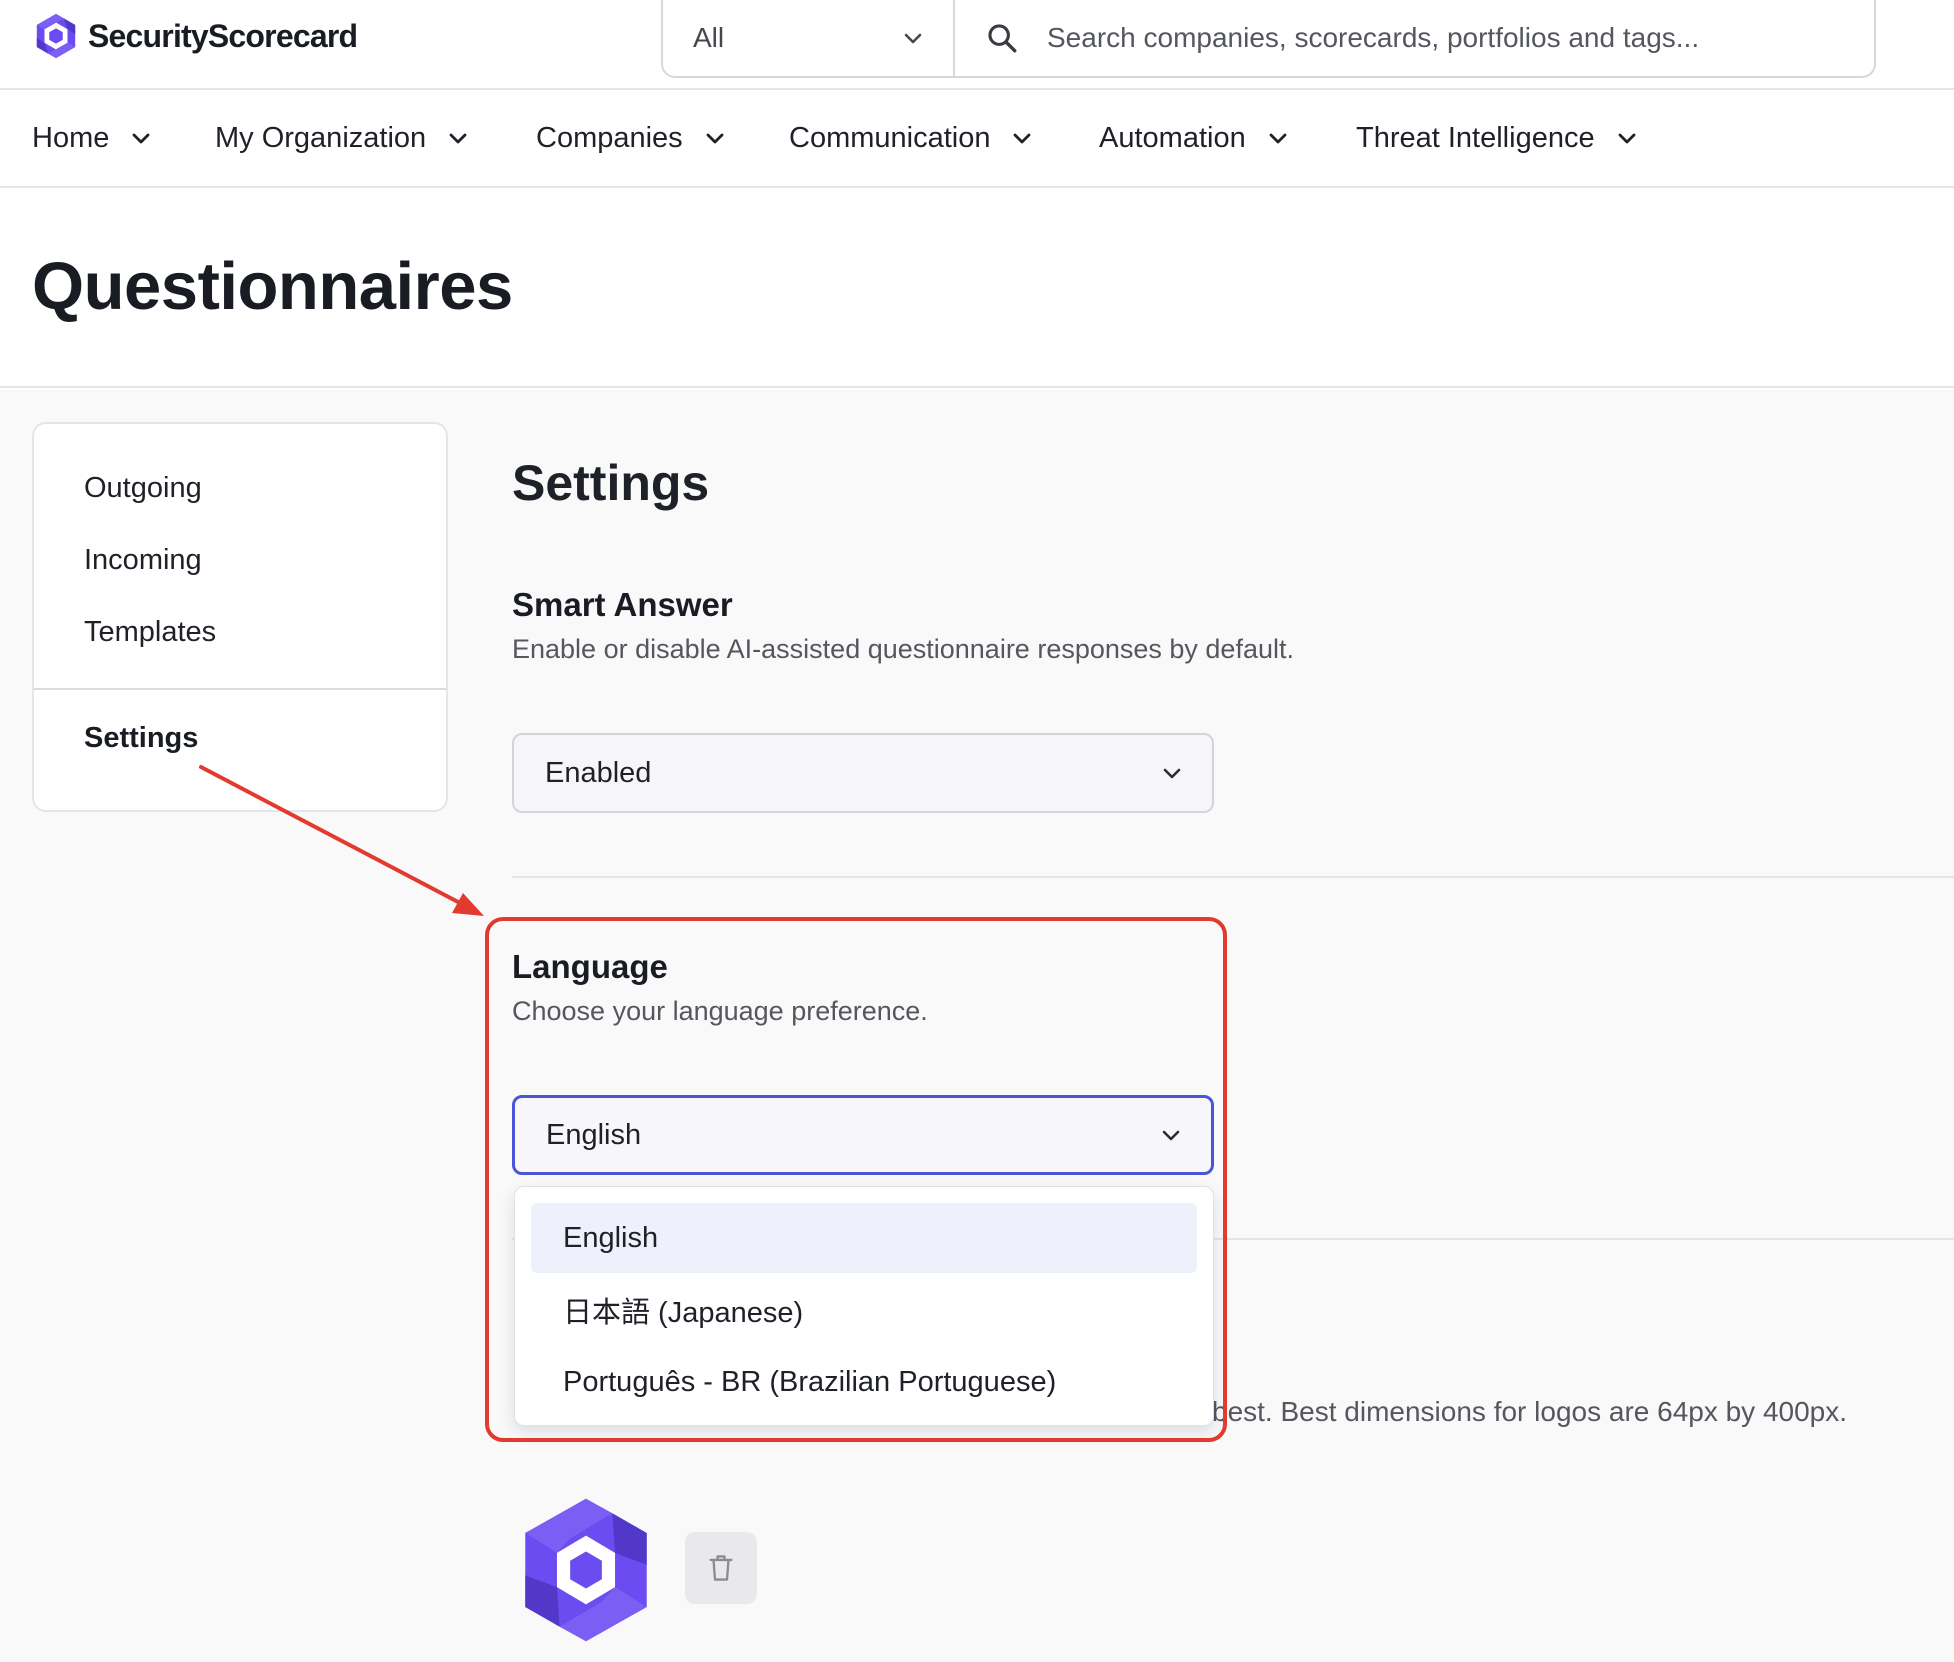 The width and height of the screenshot is (1954, 1662). I want to click on nav-item-automation: Automation, so click(1194, 138).